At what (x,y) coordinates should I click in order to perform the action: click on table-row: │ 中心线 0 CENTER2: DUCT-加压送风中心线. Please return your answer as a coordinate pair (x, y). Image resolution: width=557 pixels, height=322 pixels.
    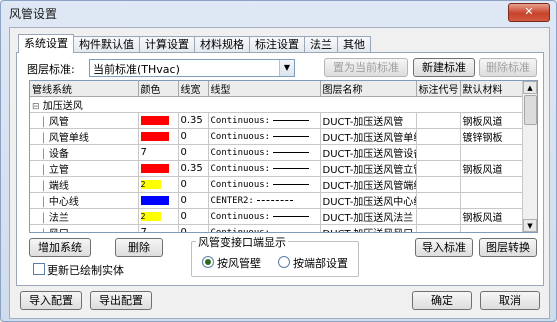
    Looking at the image, I should click on (277, 200).